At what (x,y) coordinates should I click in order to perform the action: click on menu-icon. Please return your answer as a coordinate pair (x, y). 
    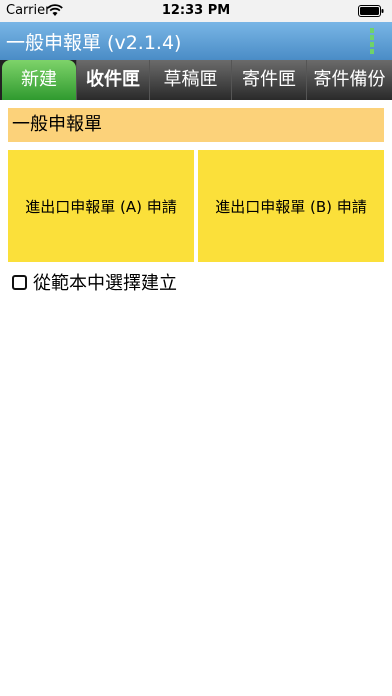
    Looking at the image, I should click on (372, 41).